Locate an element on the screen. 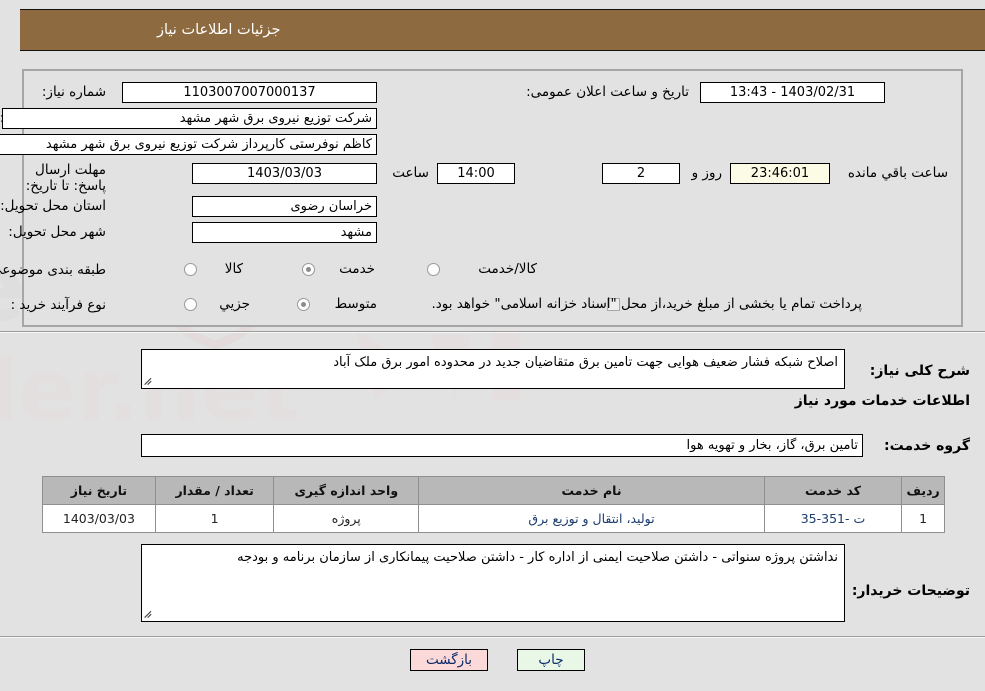 The height and width of the screenshot is (691, 985). delivery-city-label: شهر محل تحویل: is located at coordinates (57, 232).